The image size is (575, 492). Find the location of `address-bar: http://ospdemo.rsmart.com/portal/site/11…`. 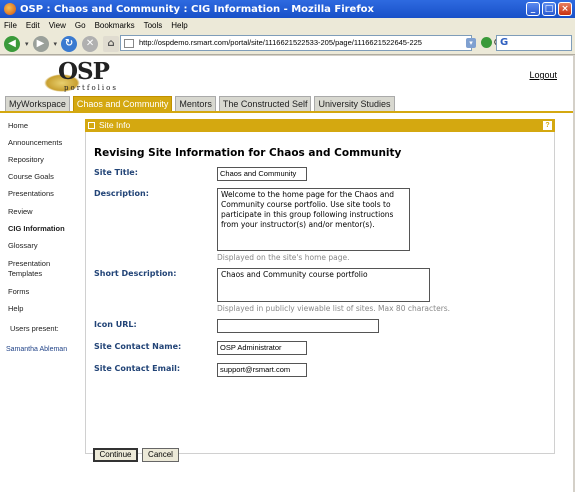

address-bar: http://ospdemo.rsmart.com/portal/site/11… is located at coordinates (296, 43).